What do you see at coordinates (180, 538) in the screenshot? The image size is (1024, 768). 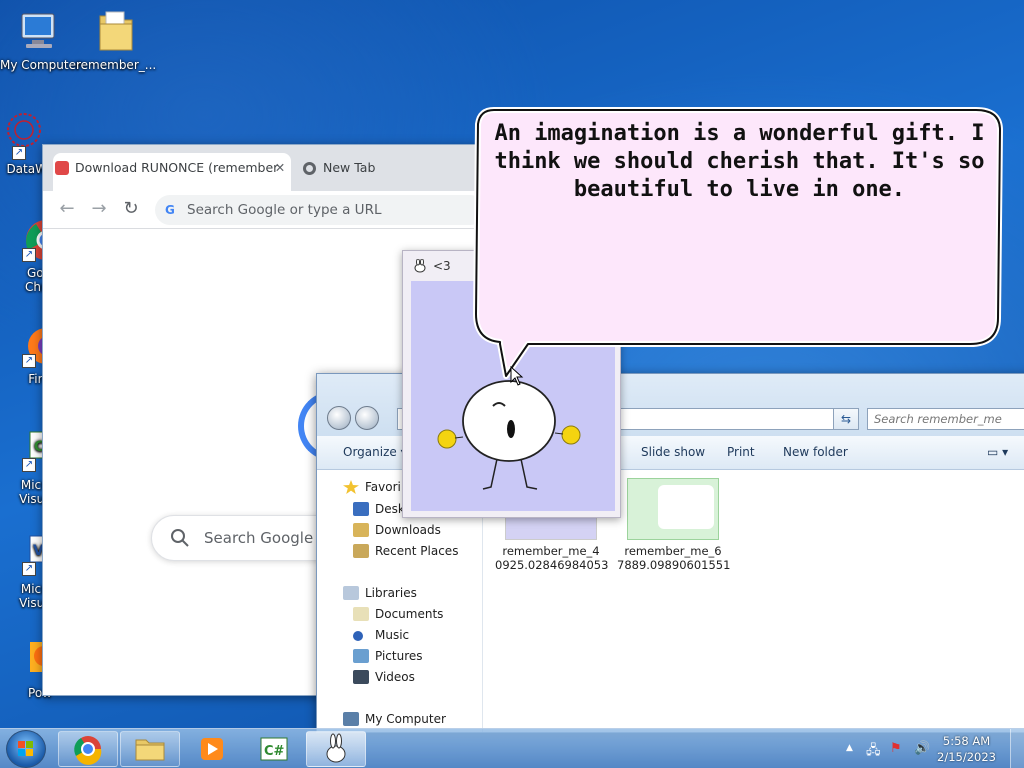 I see `search-icon` at bounding box center [180, 538].